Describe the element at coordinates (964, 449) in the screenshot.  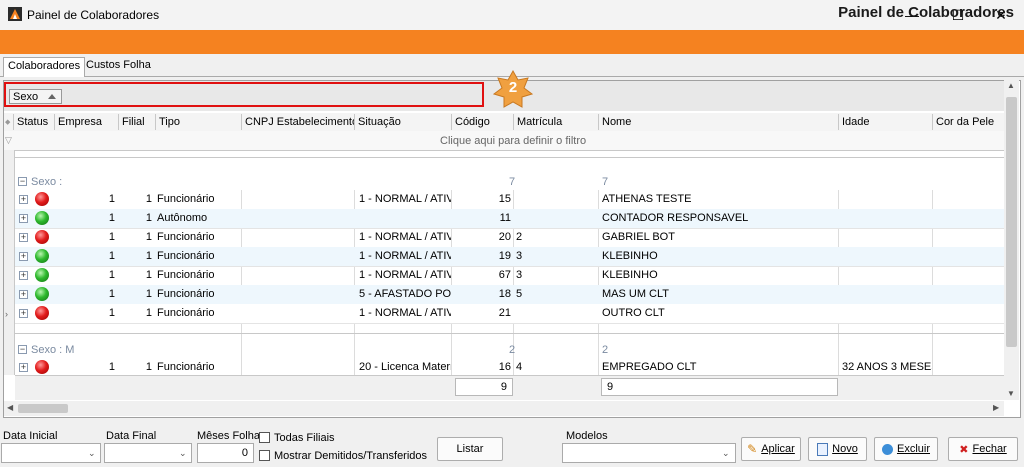
I see `close-window-icon: ✖` at that location.